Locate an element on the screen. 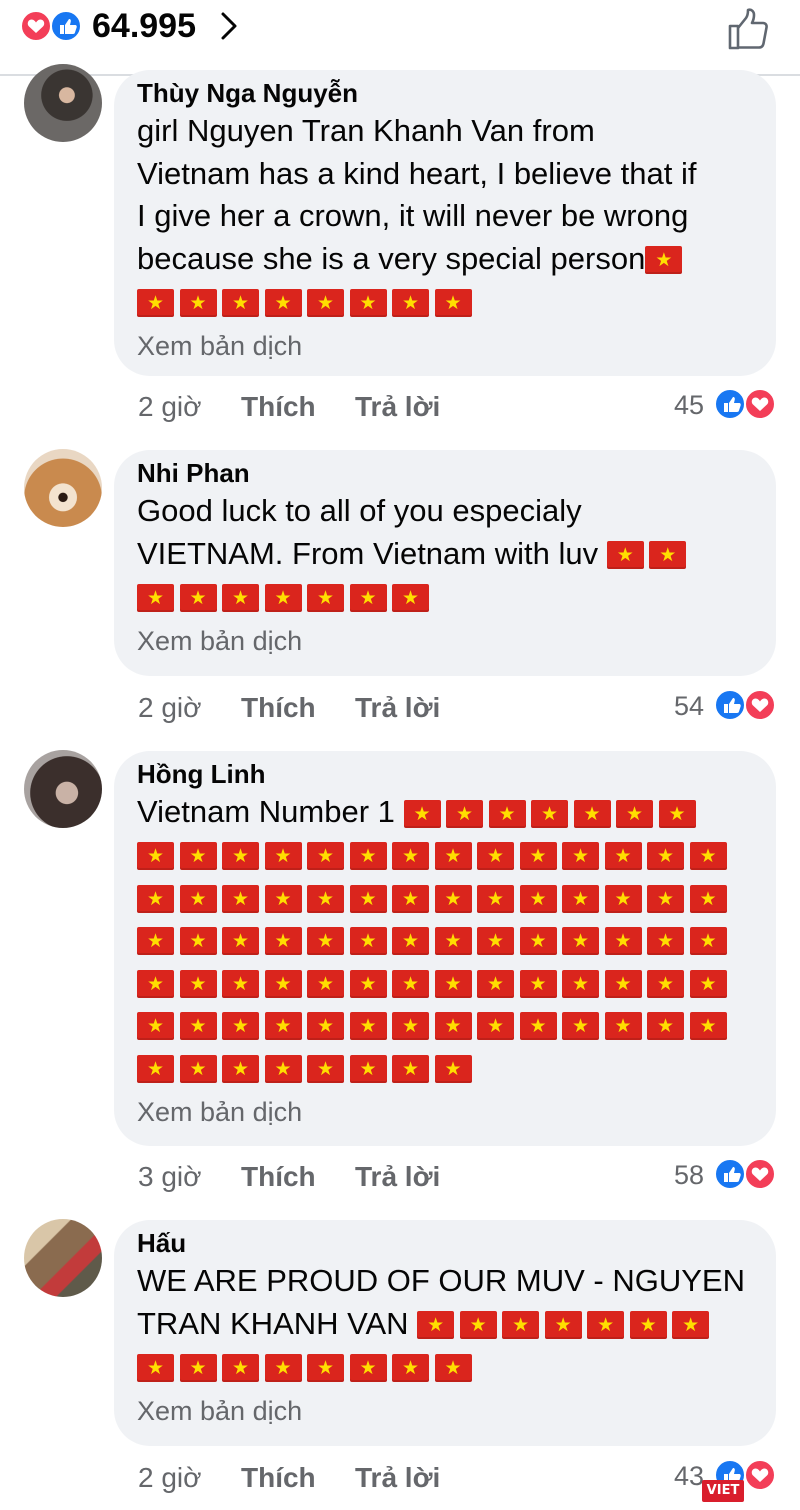 The image size is (800, 1510). comment-line-with-flag: because she is a very special person is located at coordinates (445, 260).